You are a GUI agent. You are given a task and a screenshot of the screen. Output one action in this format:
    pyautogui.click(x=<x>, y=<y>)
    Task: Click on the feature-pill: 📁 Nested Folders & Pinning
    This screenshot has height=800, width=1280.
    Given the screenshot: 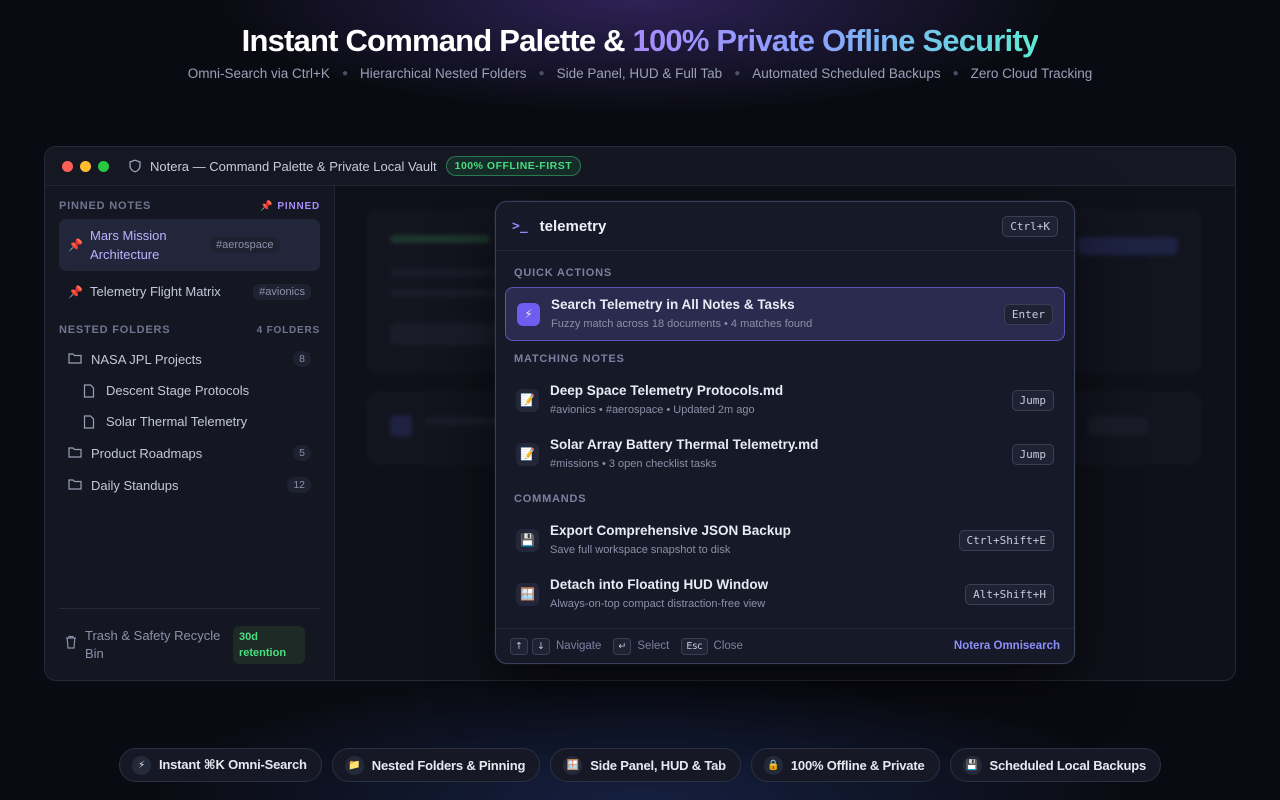 What is the action you would take?
    pyautogui.click(x=436, y=765)
    